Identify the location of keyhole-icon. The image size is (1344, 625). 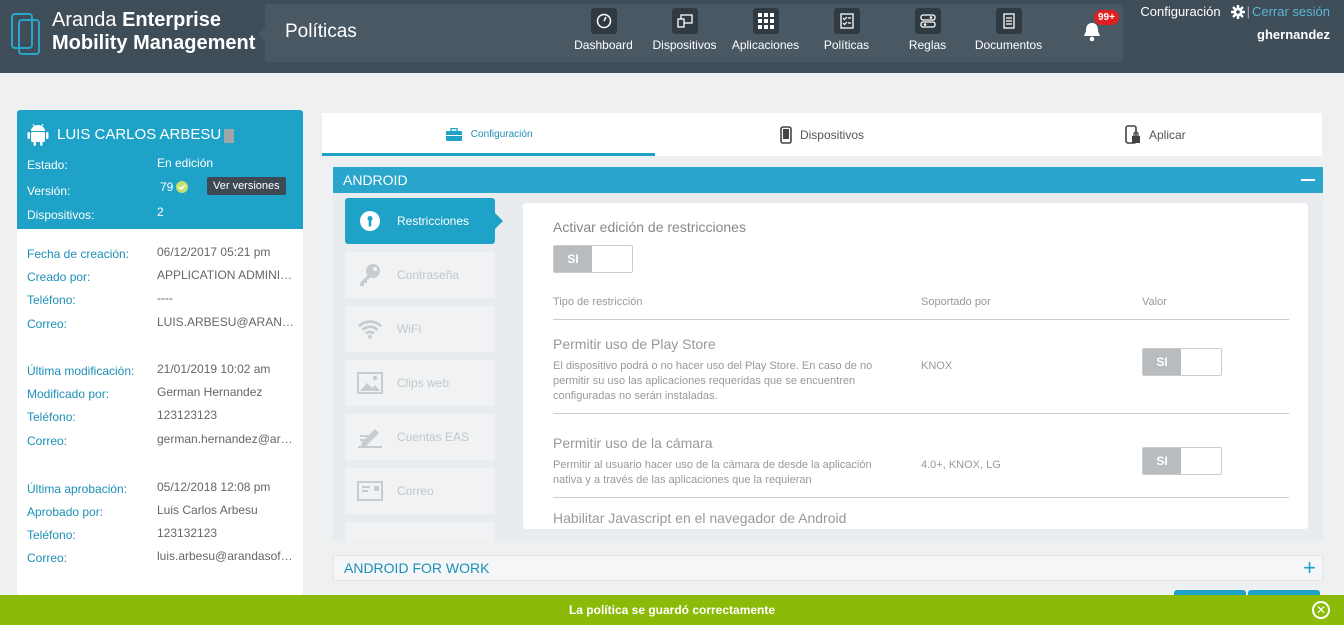
(370, 221).